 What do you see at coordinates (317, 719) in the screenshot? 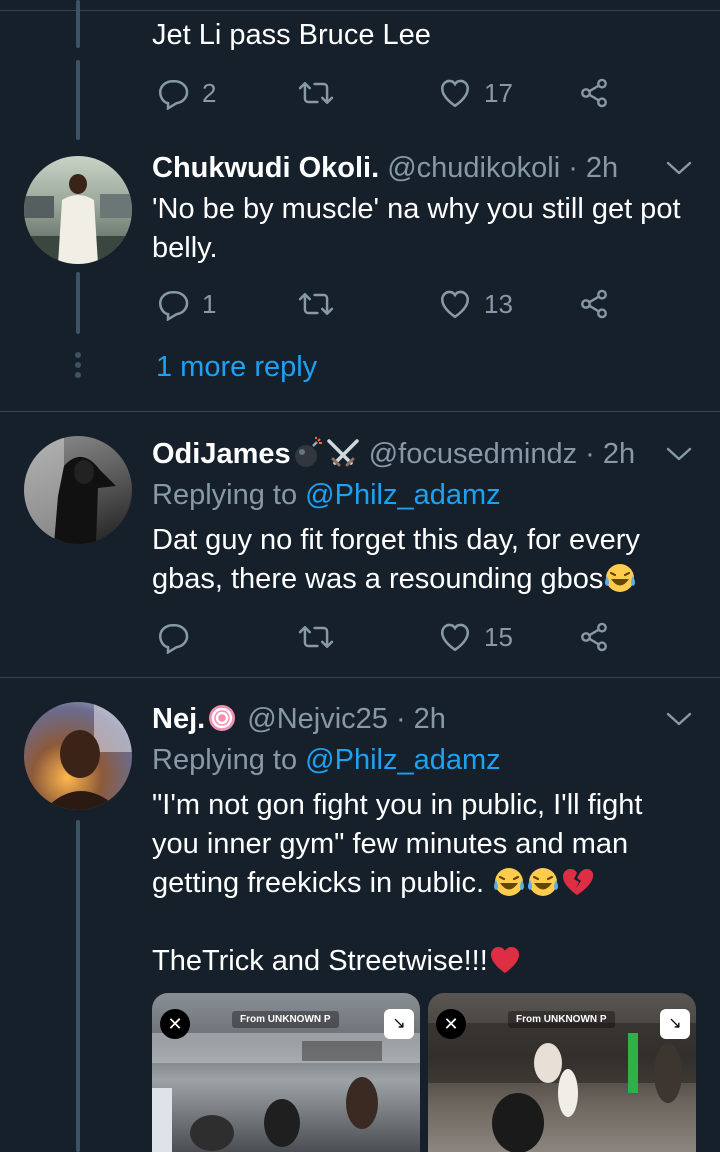
I see `user-handle: @Nejvic25` at bounding box center [317, 719].